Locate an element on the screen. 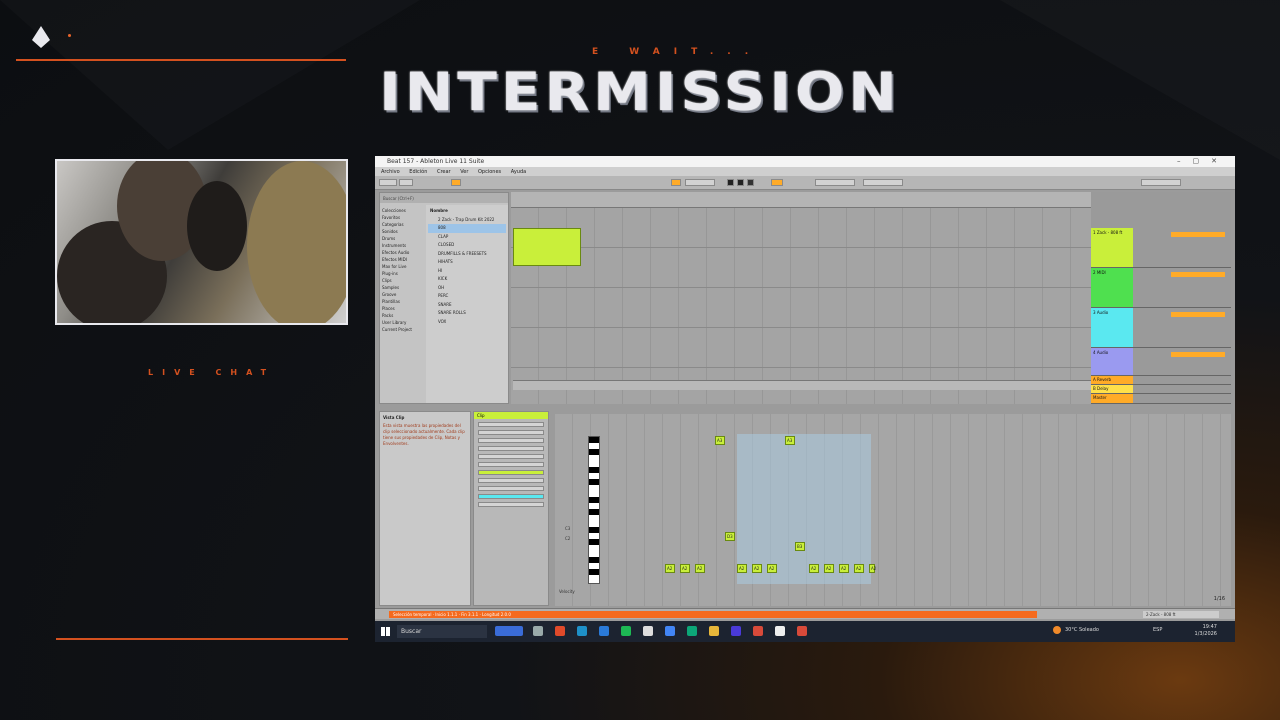 The image size is (1280, 720). track-header: 3 Audio is located at coordinates (1161, 328).